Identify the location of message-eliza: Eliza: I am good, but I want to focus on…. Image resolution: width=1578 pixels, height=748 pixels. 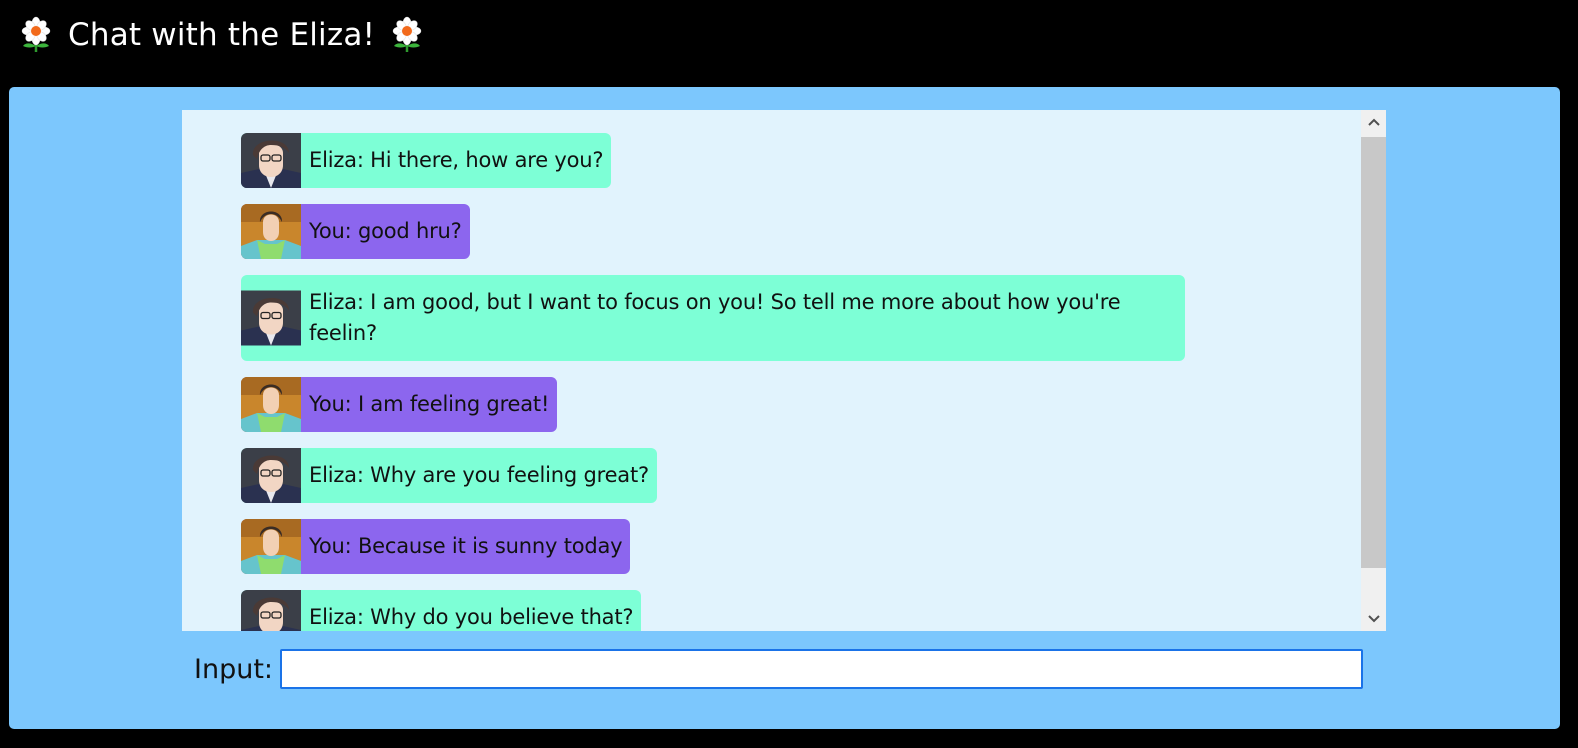
(713, 318).